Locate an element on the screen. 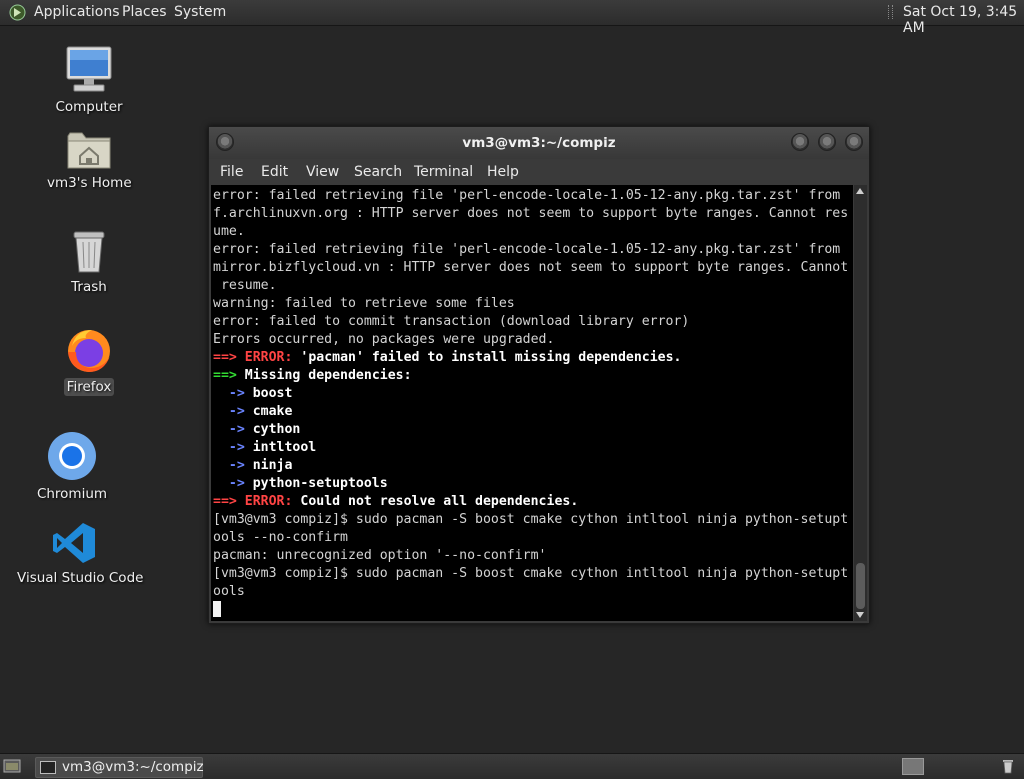  desktop-icon-chromium: Chromium is located at coordinates (72, 467).